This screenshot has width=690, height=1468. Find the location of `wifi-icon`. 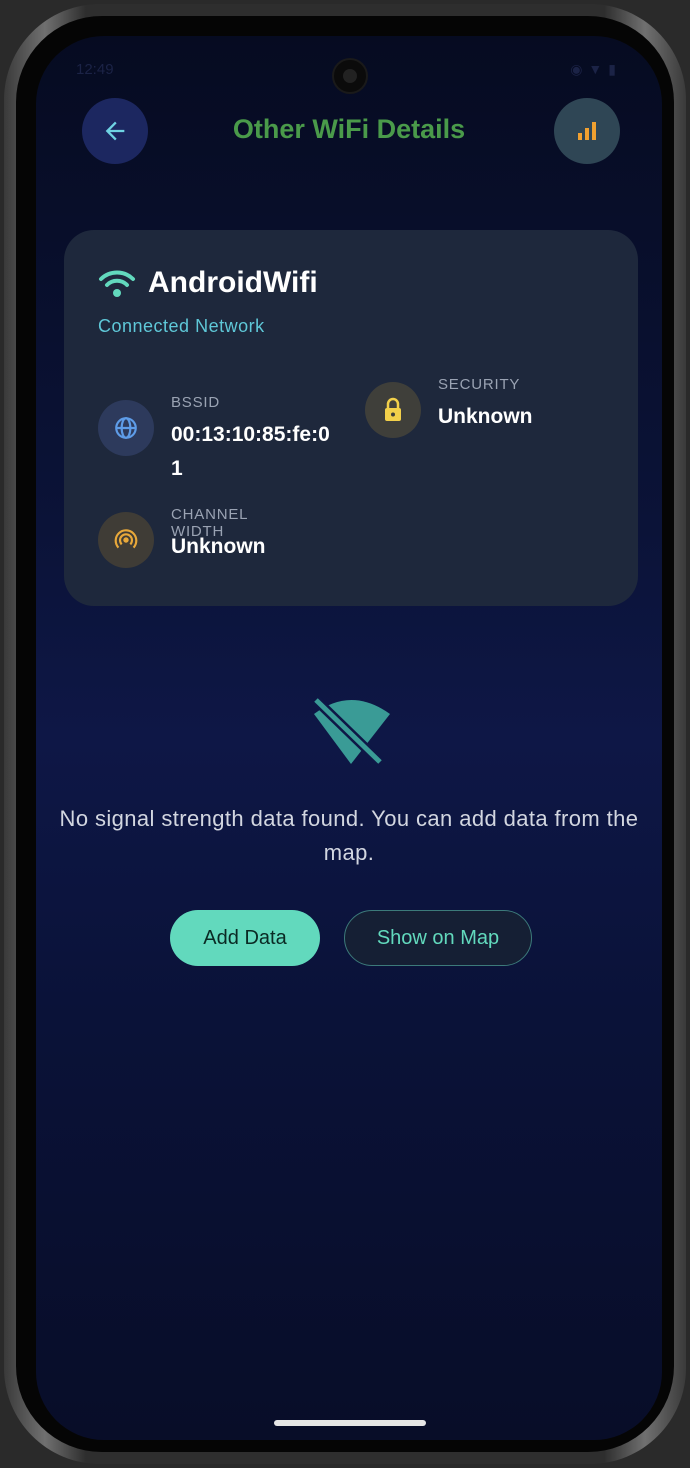

wifi-icon is located at coordinates (117, 283).